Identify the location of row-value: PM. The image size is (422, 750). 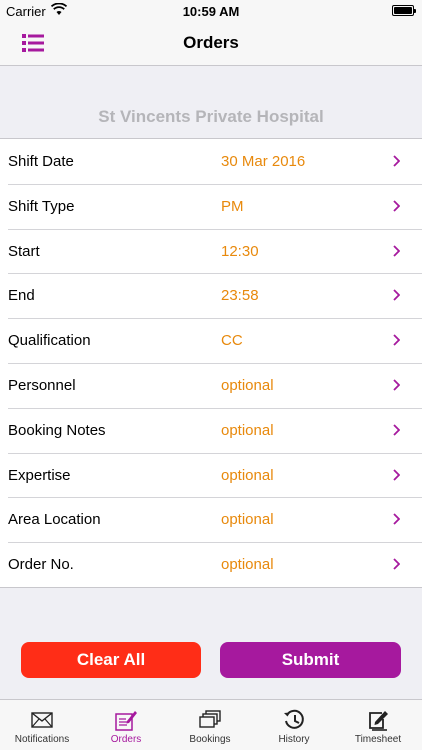
(232, 206).